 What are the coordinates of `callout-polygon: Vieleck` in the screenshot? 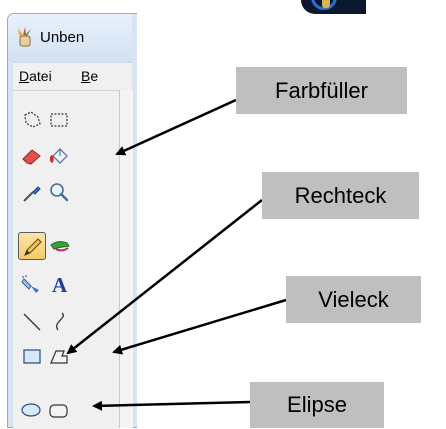 It's located at (353, 299).